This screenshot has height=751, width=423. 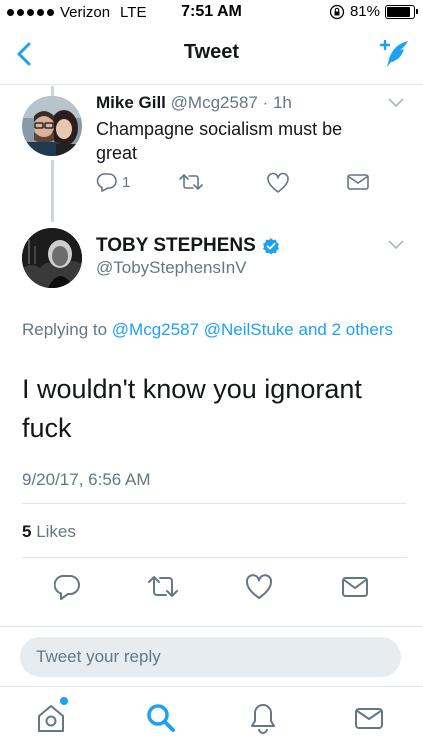 What do you see at coordinates (345, 329) in the screenshot?
I see `replying-others-link: and 2 others` at bounding box center [345, 329].